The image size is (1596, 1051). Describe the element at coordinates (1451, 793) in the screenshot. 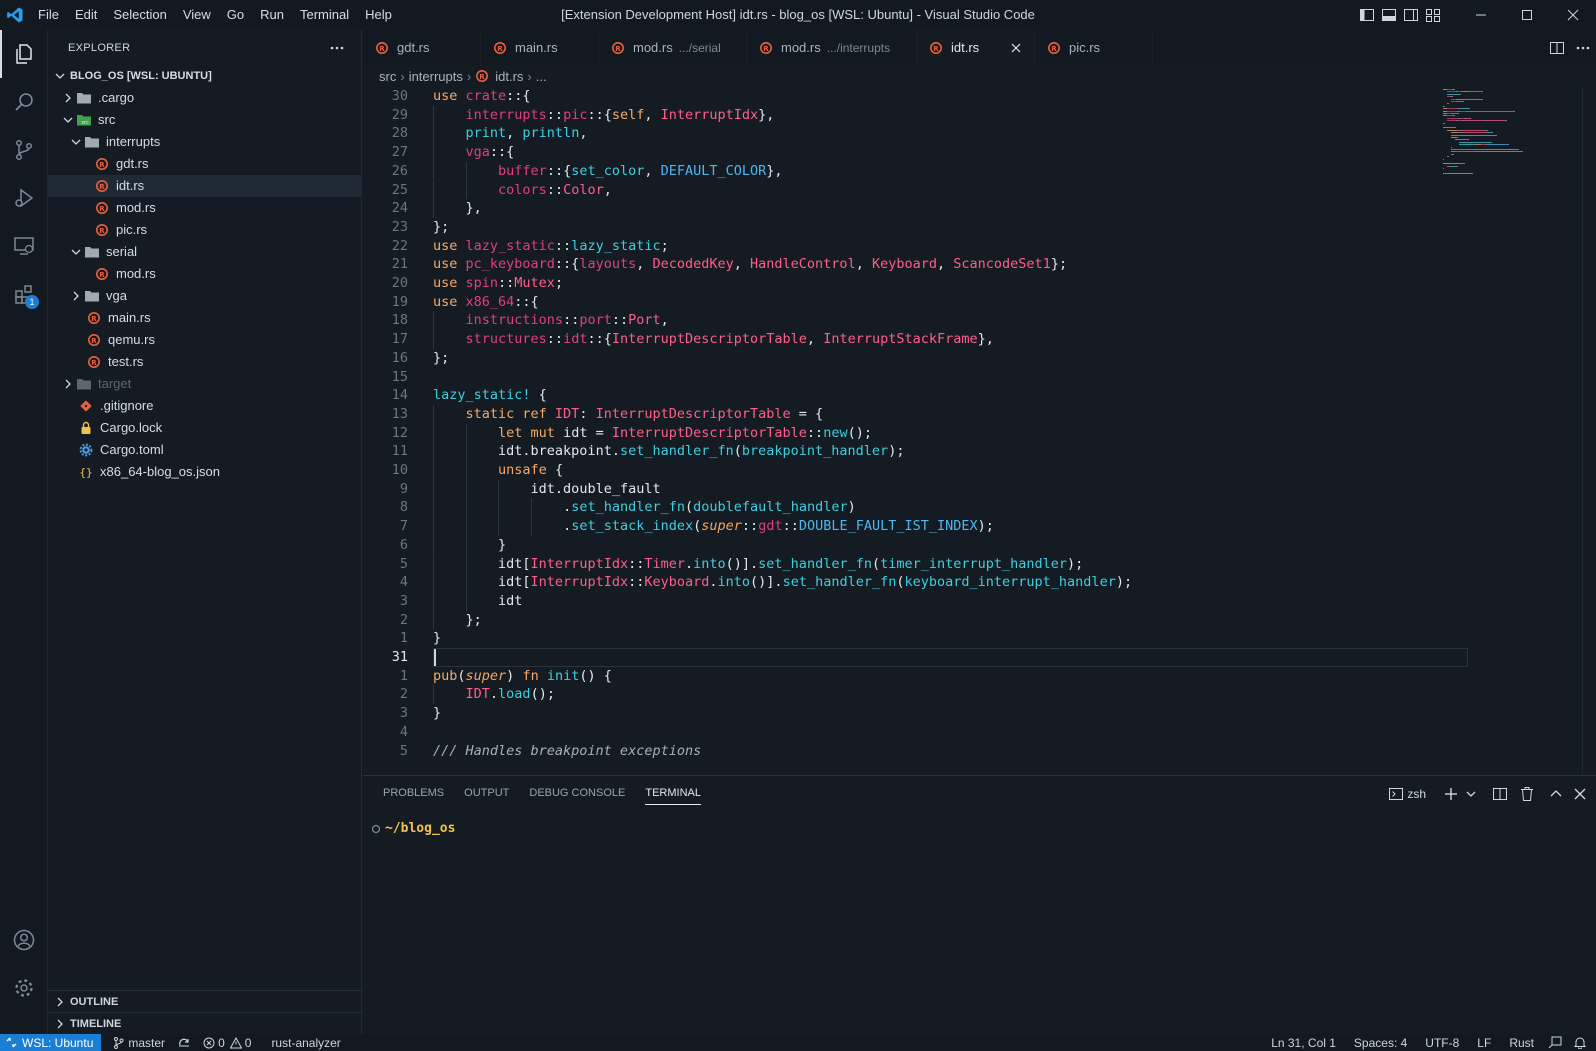

I see `new-terminal-icon` at that location.